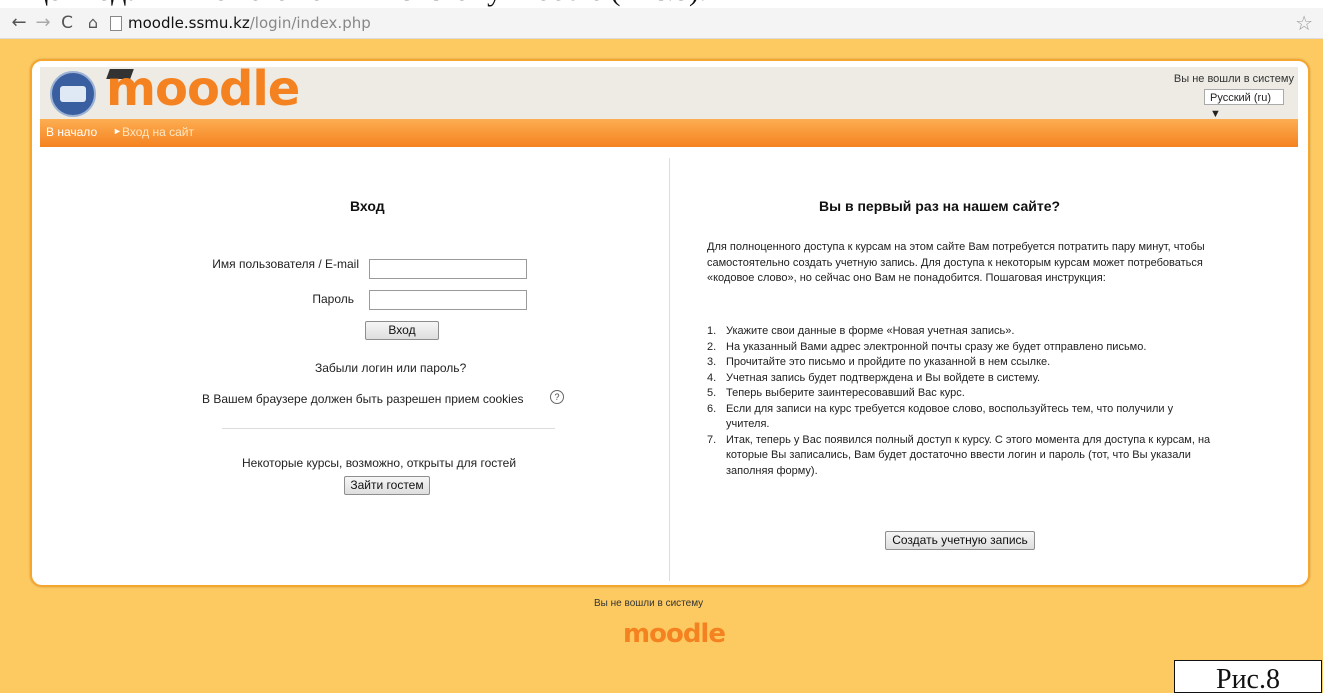 The image size is (1323, 699). Describe the element at coordinates (712, 346) in the screenshot. I see `step-number: 2.` at that location.